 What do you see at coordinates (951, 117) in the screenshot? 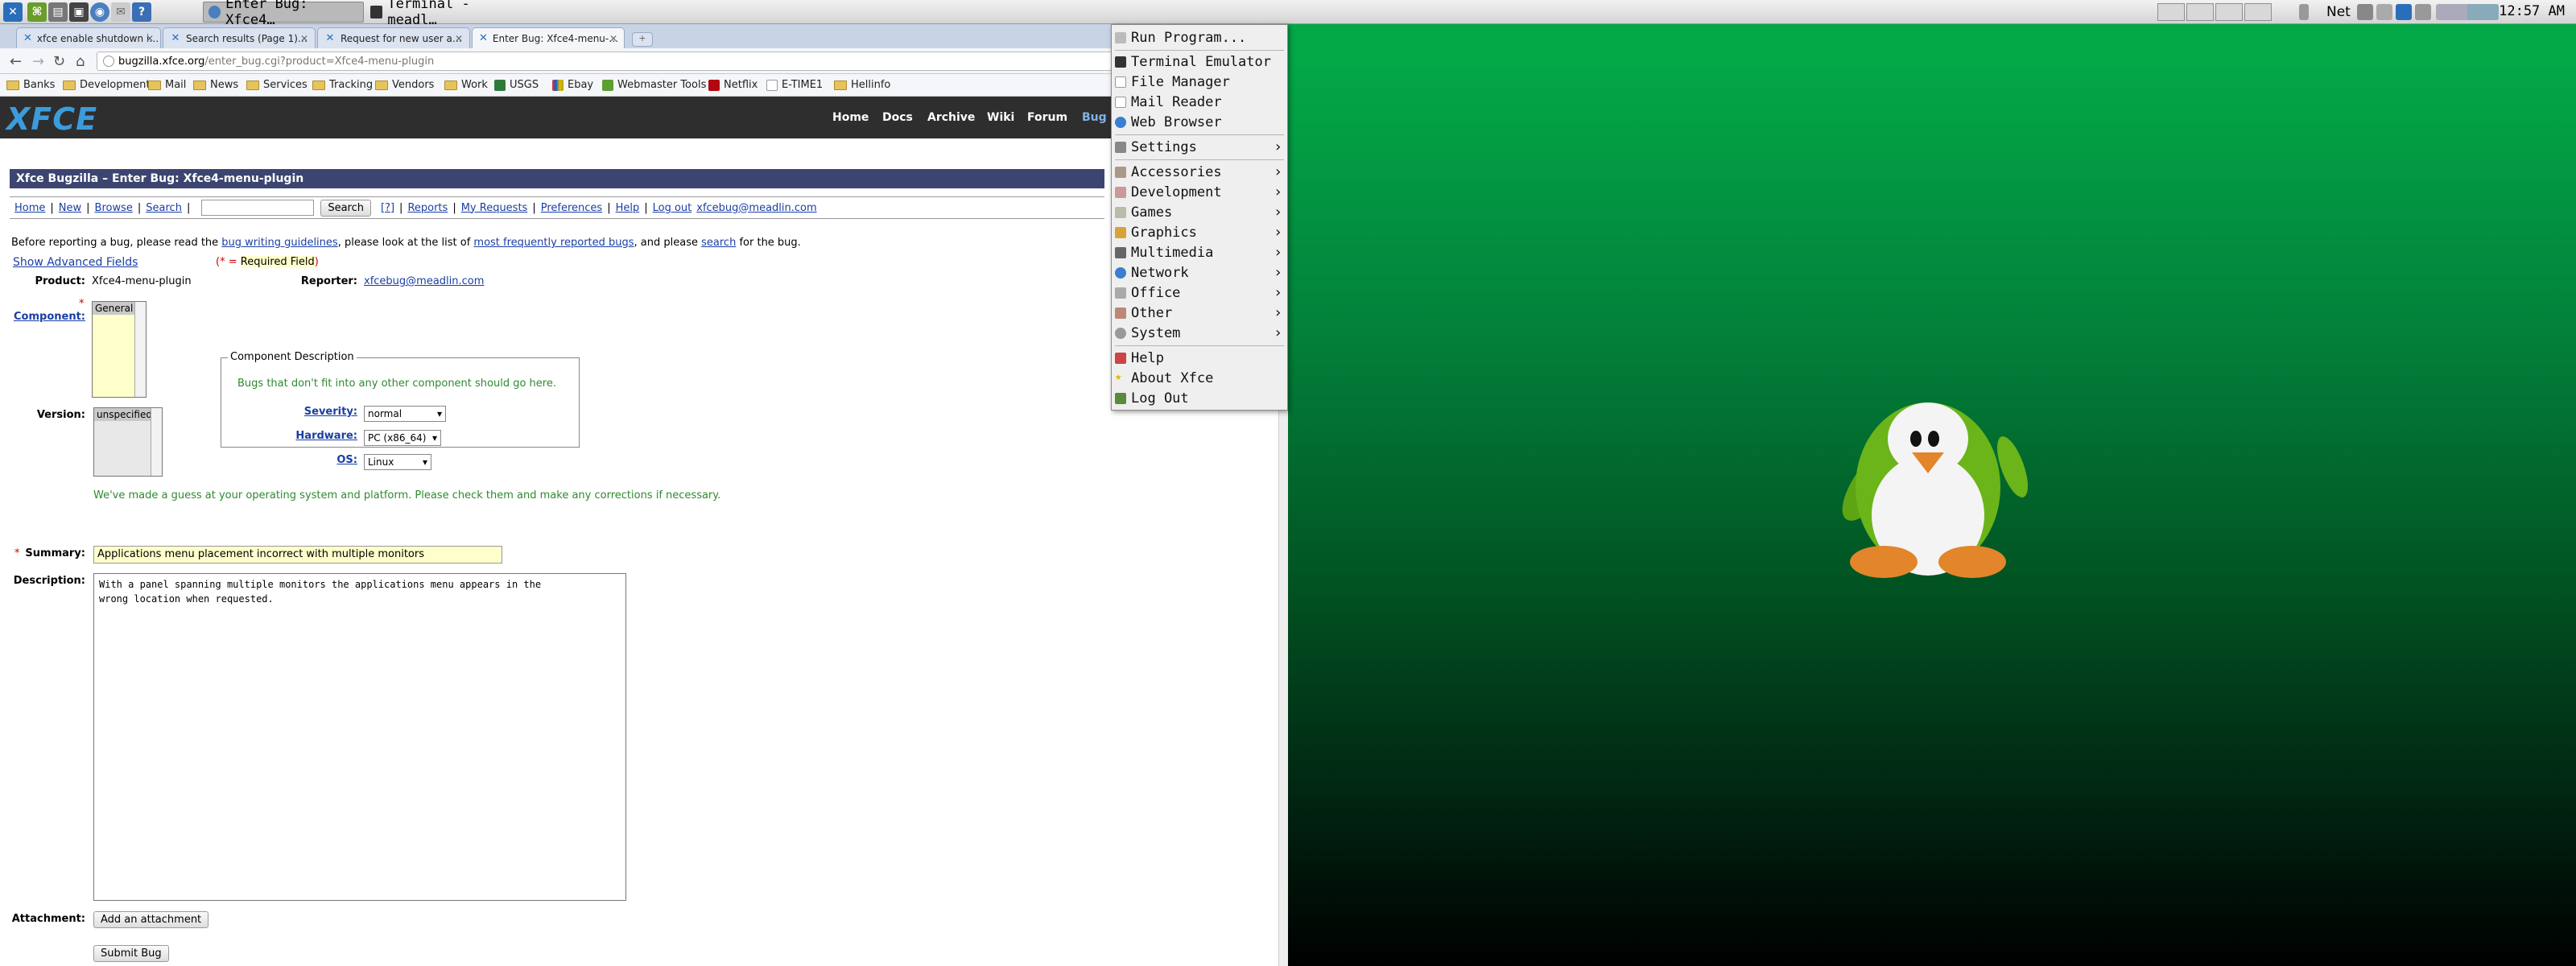
I see `site-nav-archive: Archive` at bounding box center [951, 117].